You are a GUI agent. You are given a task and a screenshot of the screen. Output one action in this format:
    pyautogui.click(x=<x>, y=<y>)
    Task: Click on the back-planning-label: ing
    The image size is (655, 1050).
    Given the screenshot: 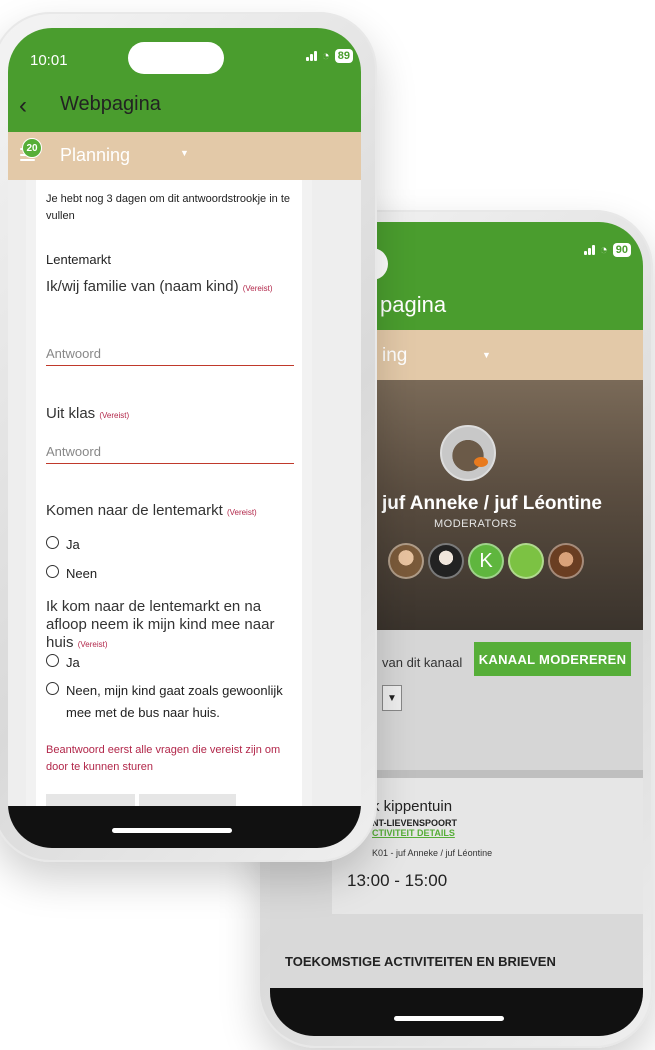 What is the action you would take?
    pyautogui.click(x=395, y=355)
    